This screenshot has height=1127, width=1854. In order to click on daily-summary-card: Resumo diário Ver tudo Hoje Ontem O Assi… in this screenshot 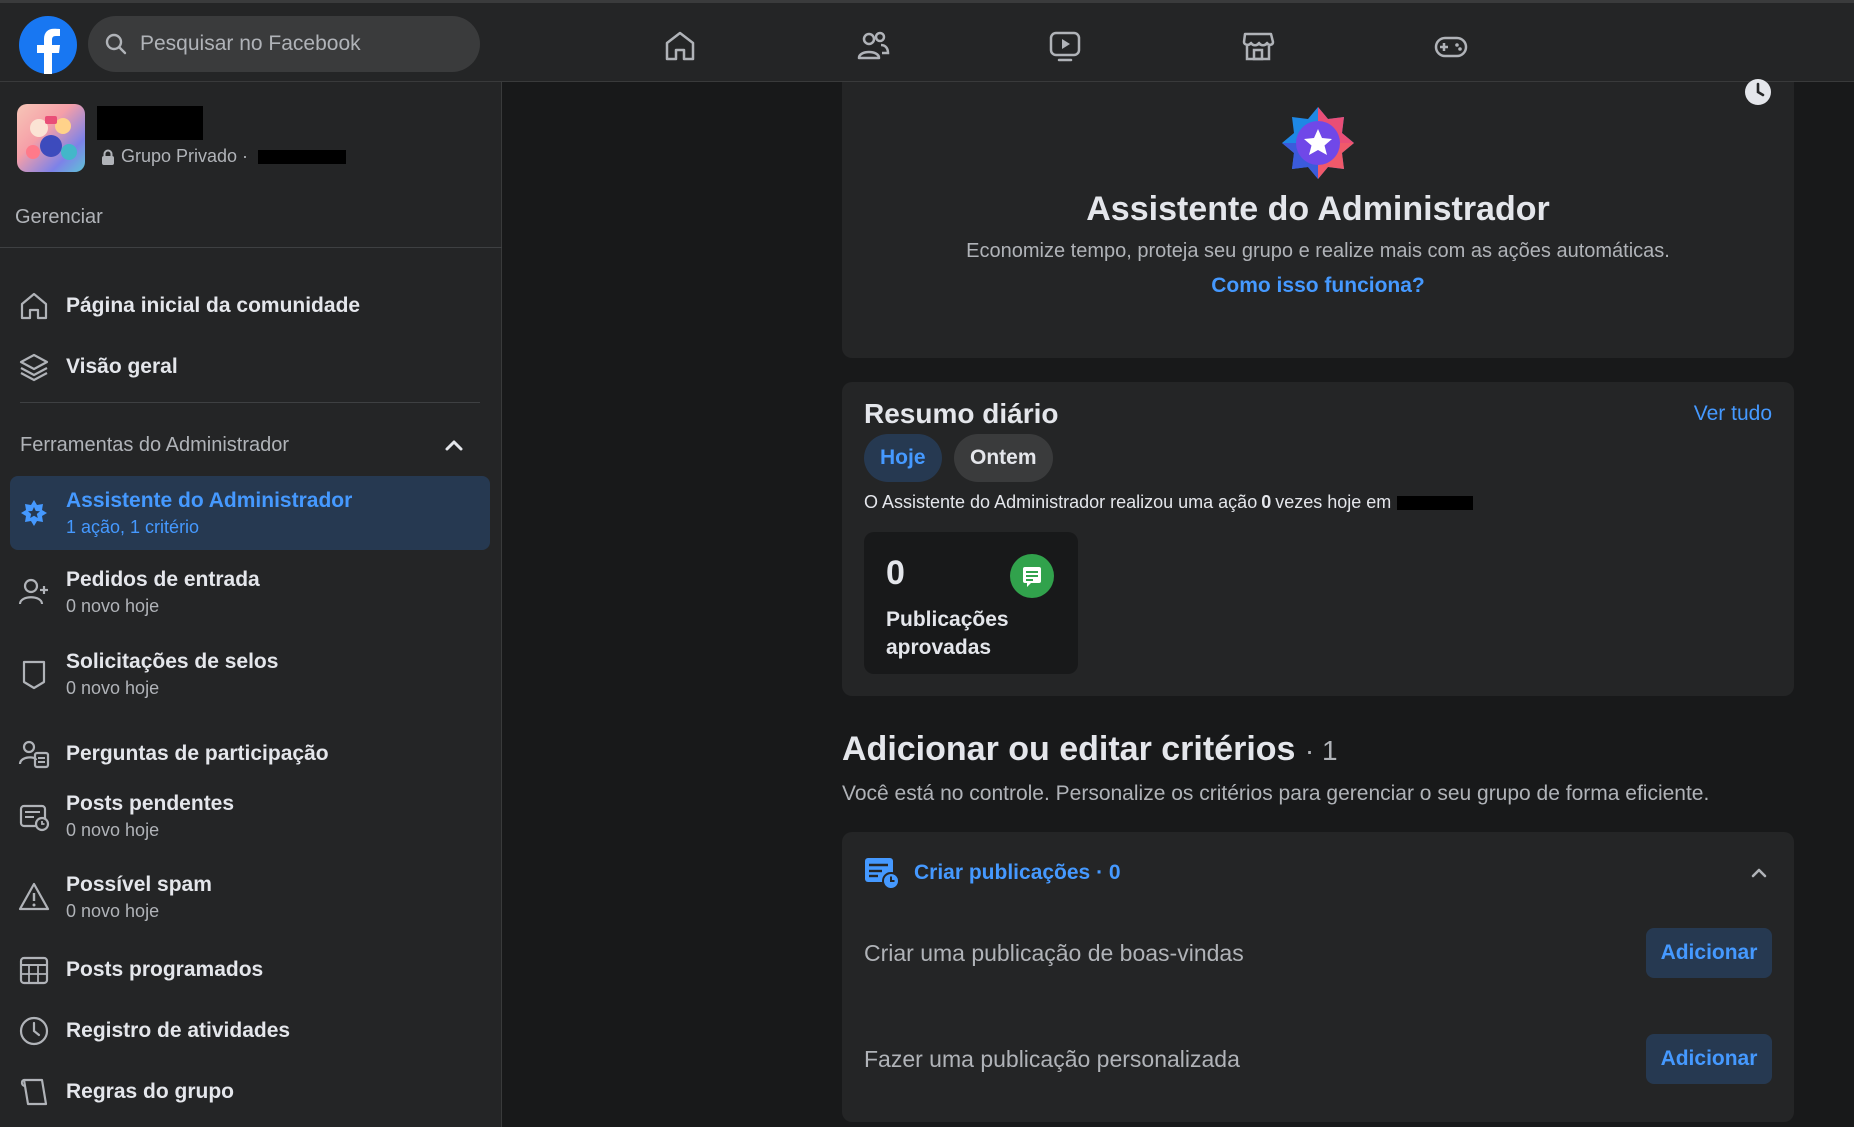, I will do `click(1318, 539)`.